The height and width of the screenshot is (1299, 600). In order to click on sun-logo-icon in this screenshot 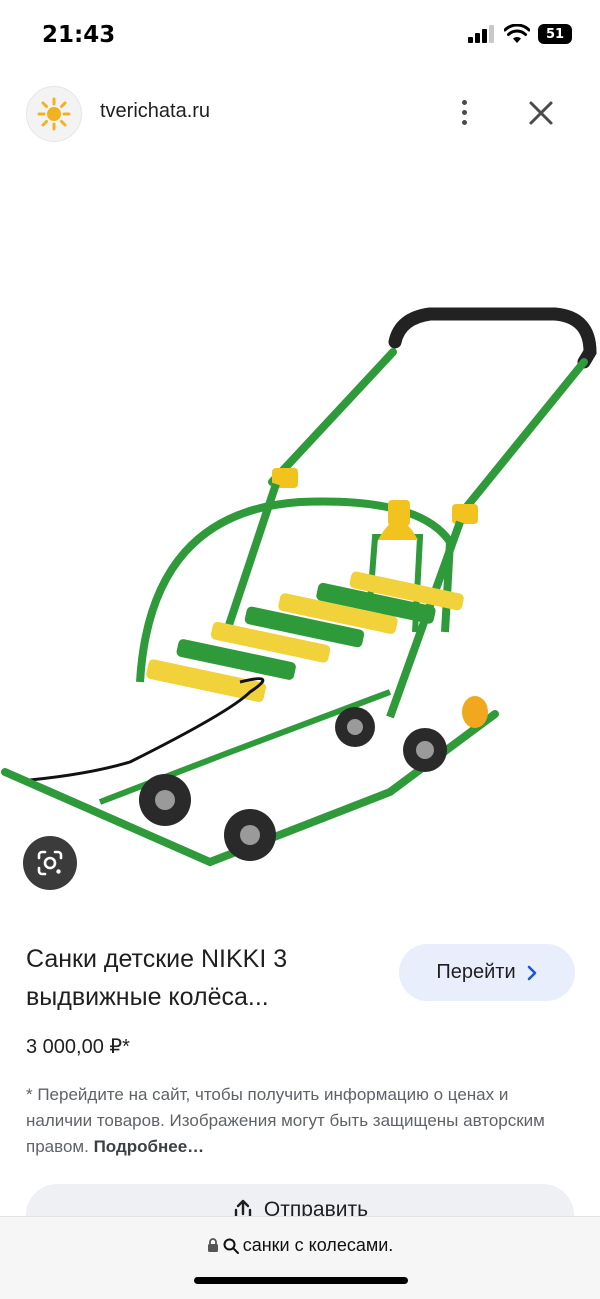, I will do `click(54, 114)`.